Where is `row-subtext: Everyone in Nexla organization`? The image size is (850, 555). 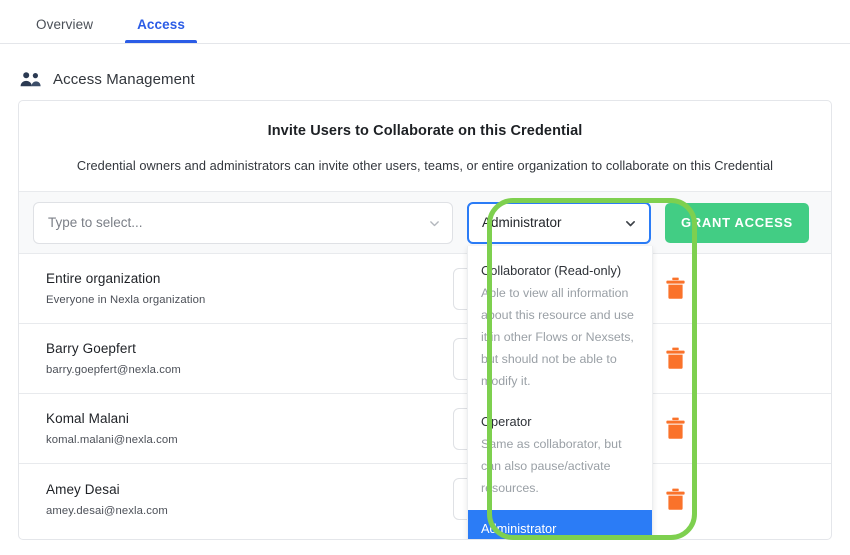 row-subtext: Everyone in Nexla organization is located at coordinates (126, 300).